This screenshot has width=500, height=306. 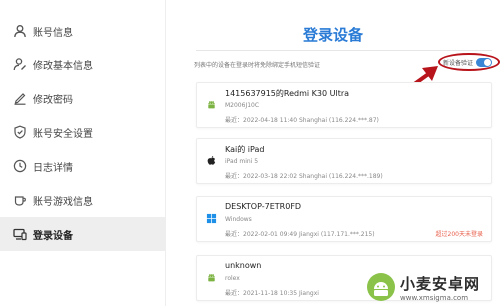 What do you see at coordinates (63, 202) in the screenshot?
I see `sidebar-item-label: 账号游戏信息` at bounding box center [63, 202].